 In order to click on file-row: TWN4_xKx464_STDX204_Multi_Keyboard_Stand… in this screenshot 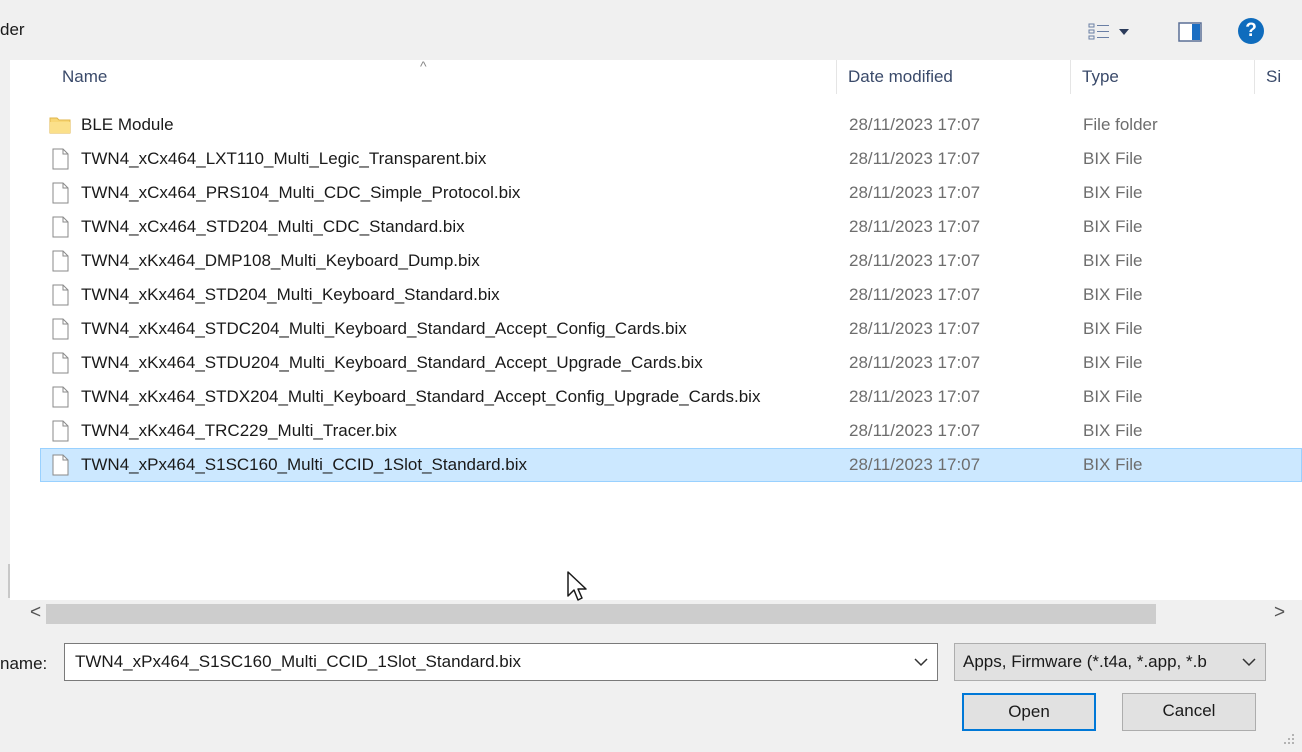, I will do `click(671, 397)`.